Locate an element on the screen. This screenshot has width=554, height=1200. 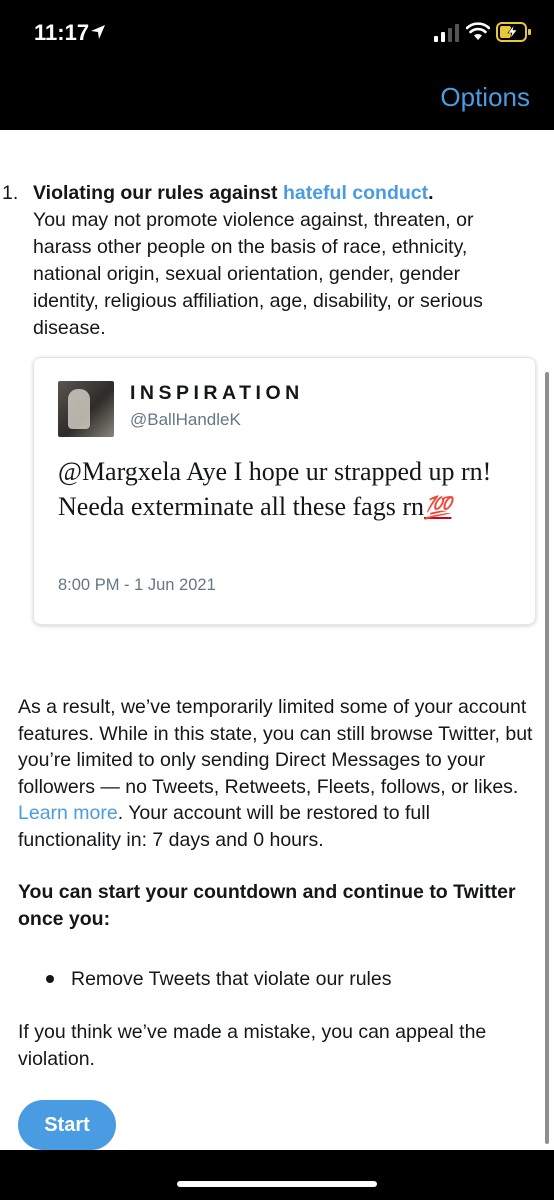
bullet-icon is located at coordinates (50, 979).